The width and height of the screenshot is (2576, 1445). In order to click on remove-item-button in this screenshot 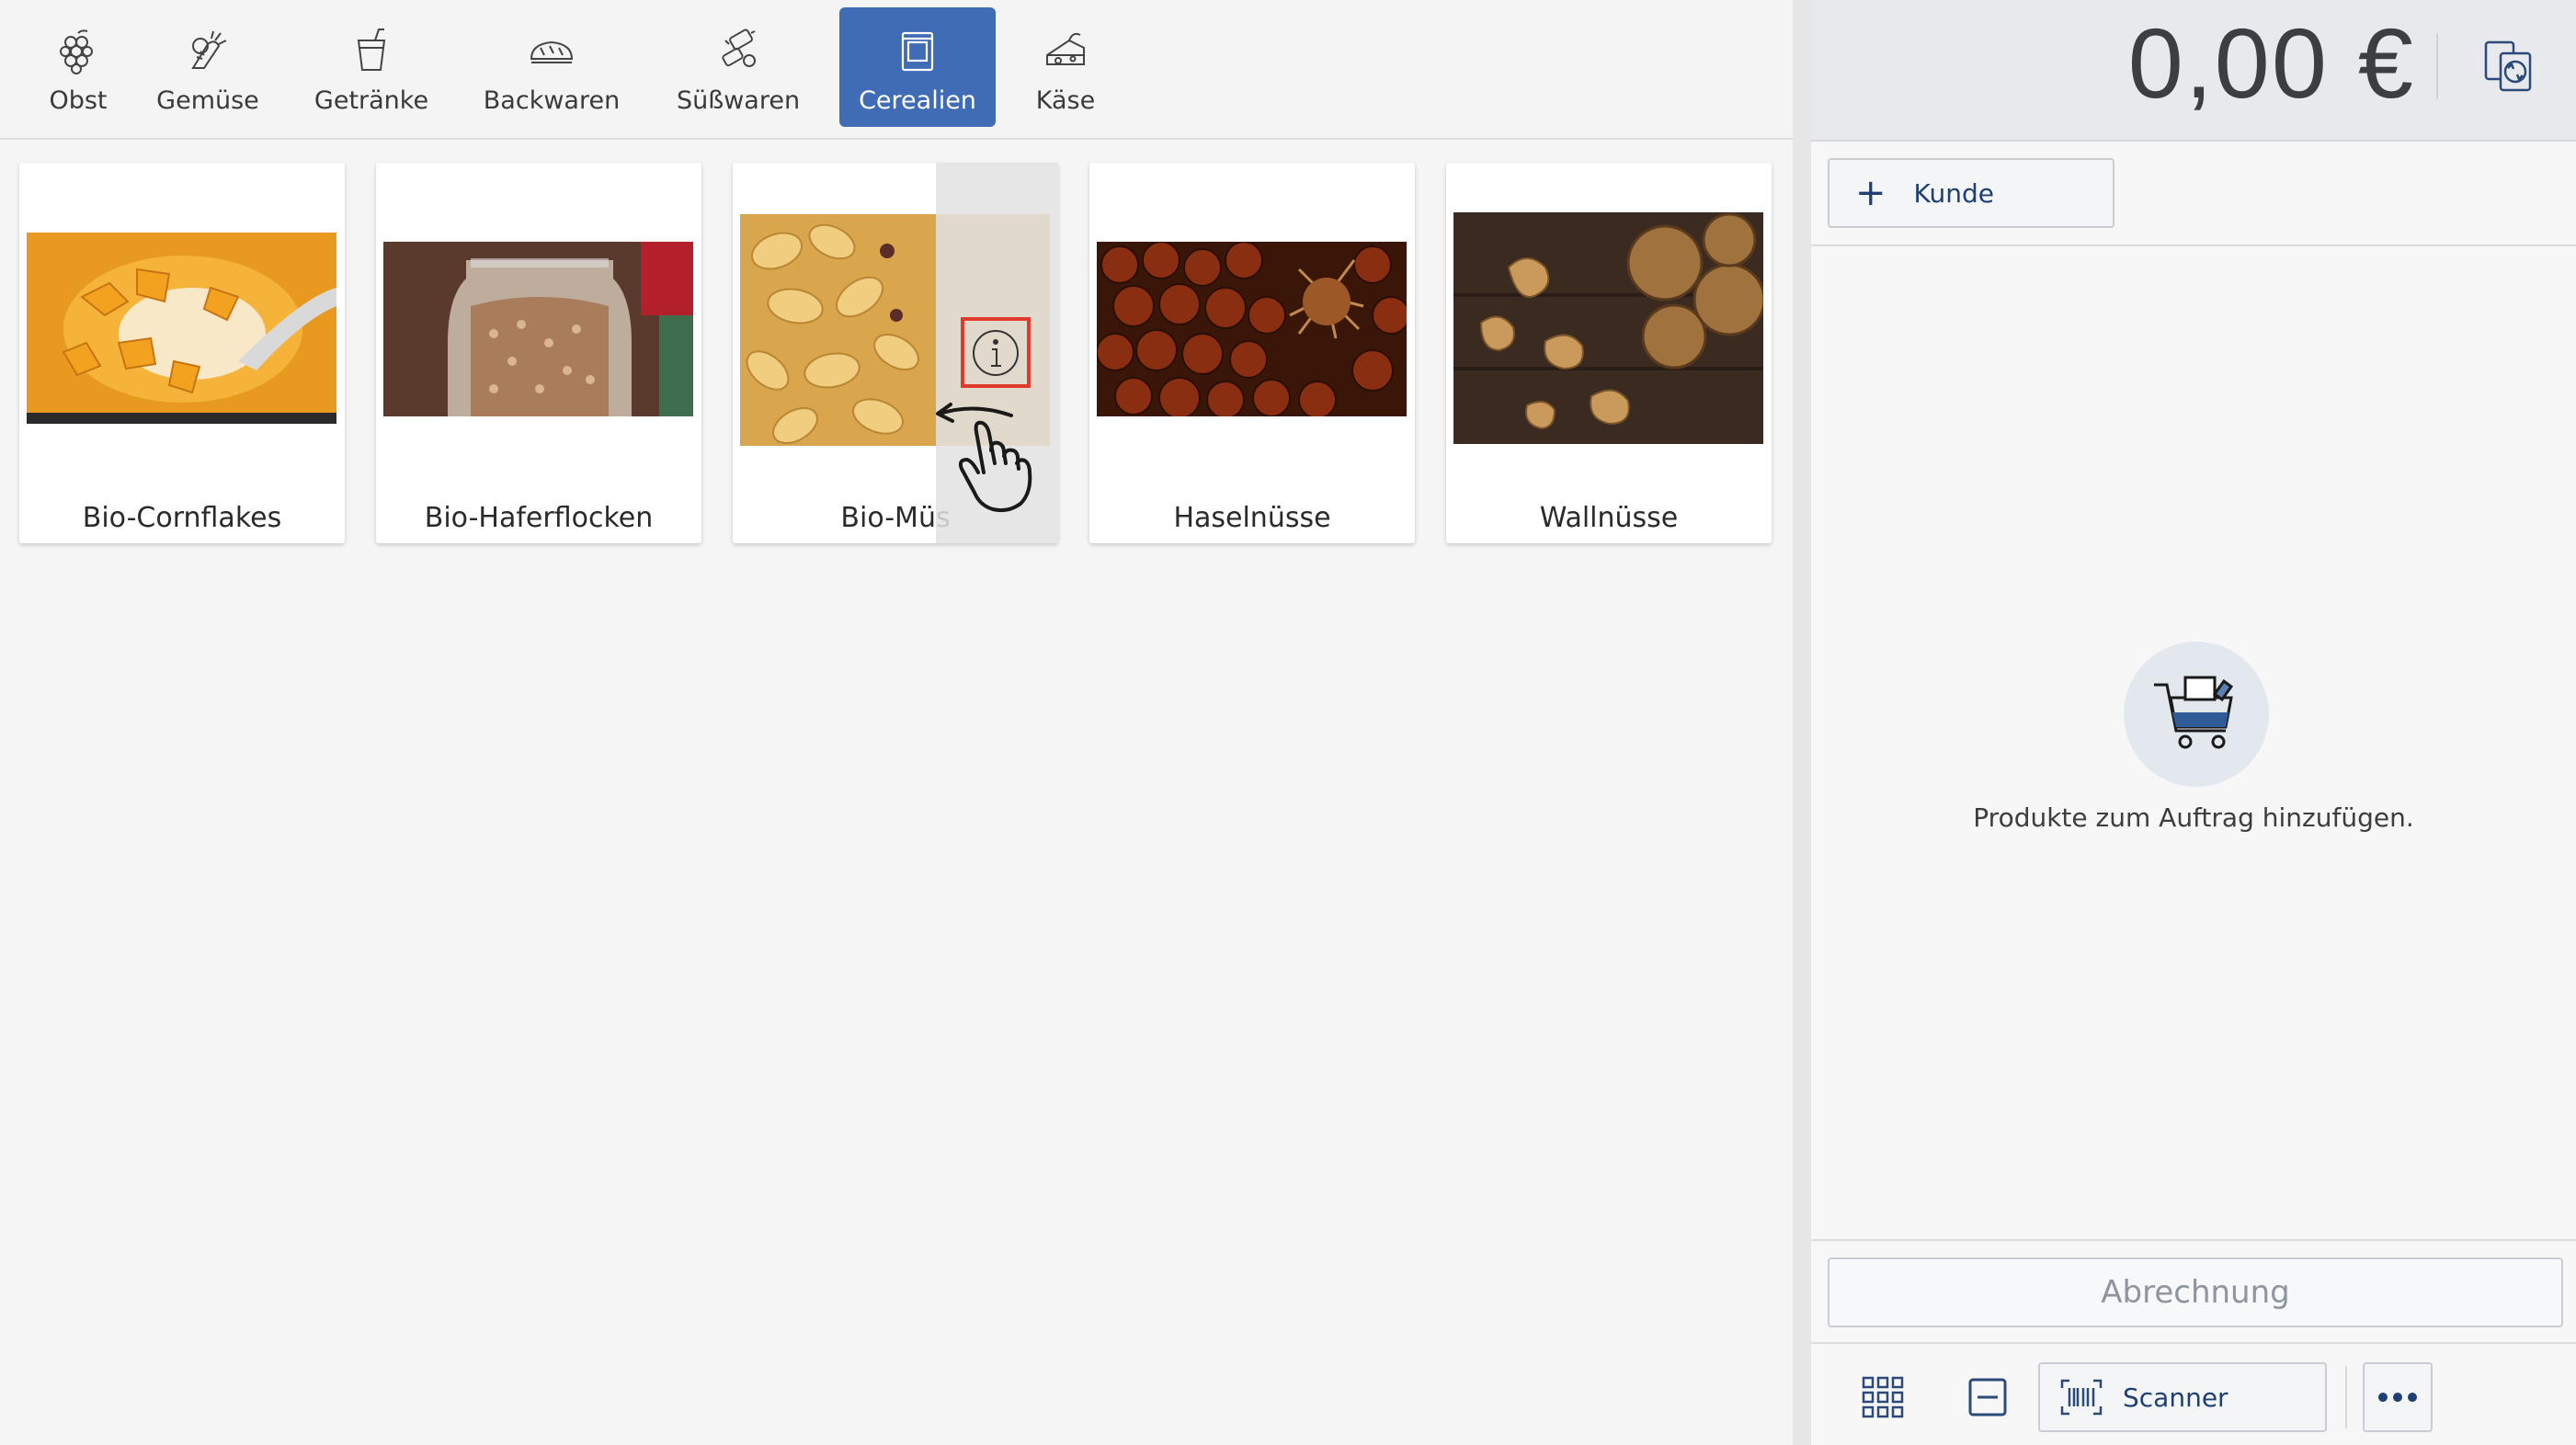, I will do `click(1988, 1397)`.